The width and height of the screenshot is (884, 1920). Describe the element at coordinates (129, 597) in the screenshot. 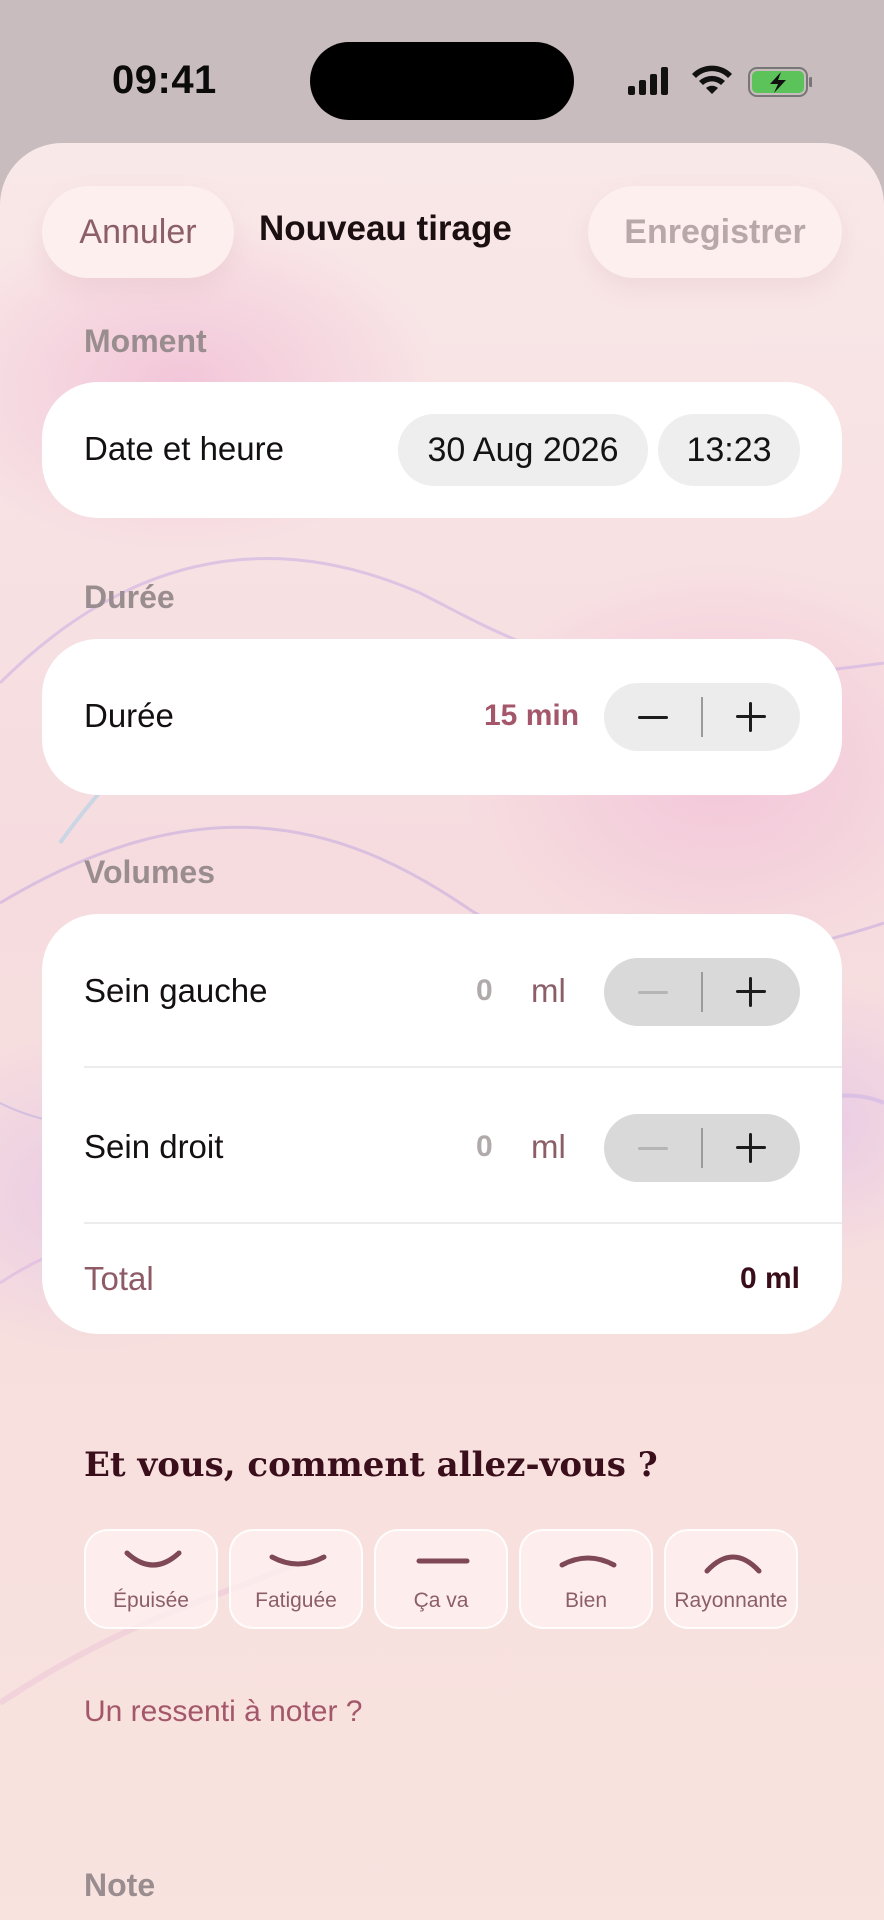

I see `section-label-duration: Durée` at that location.